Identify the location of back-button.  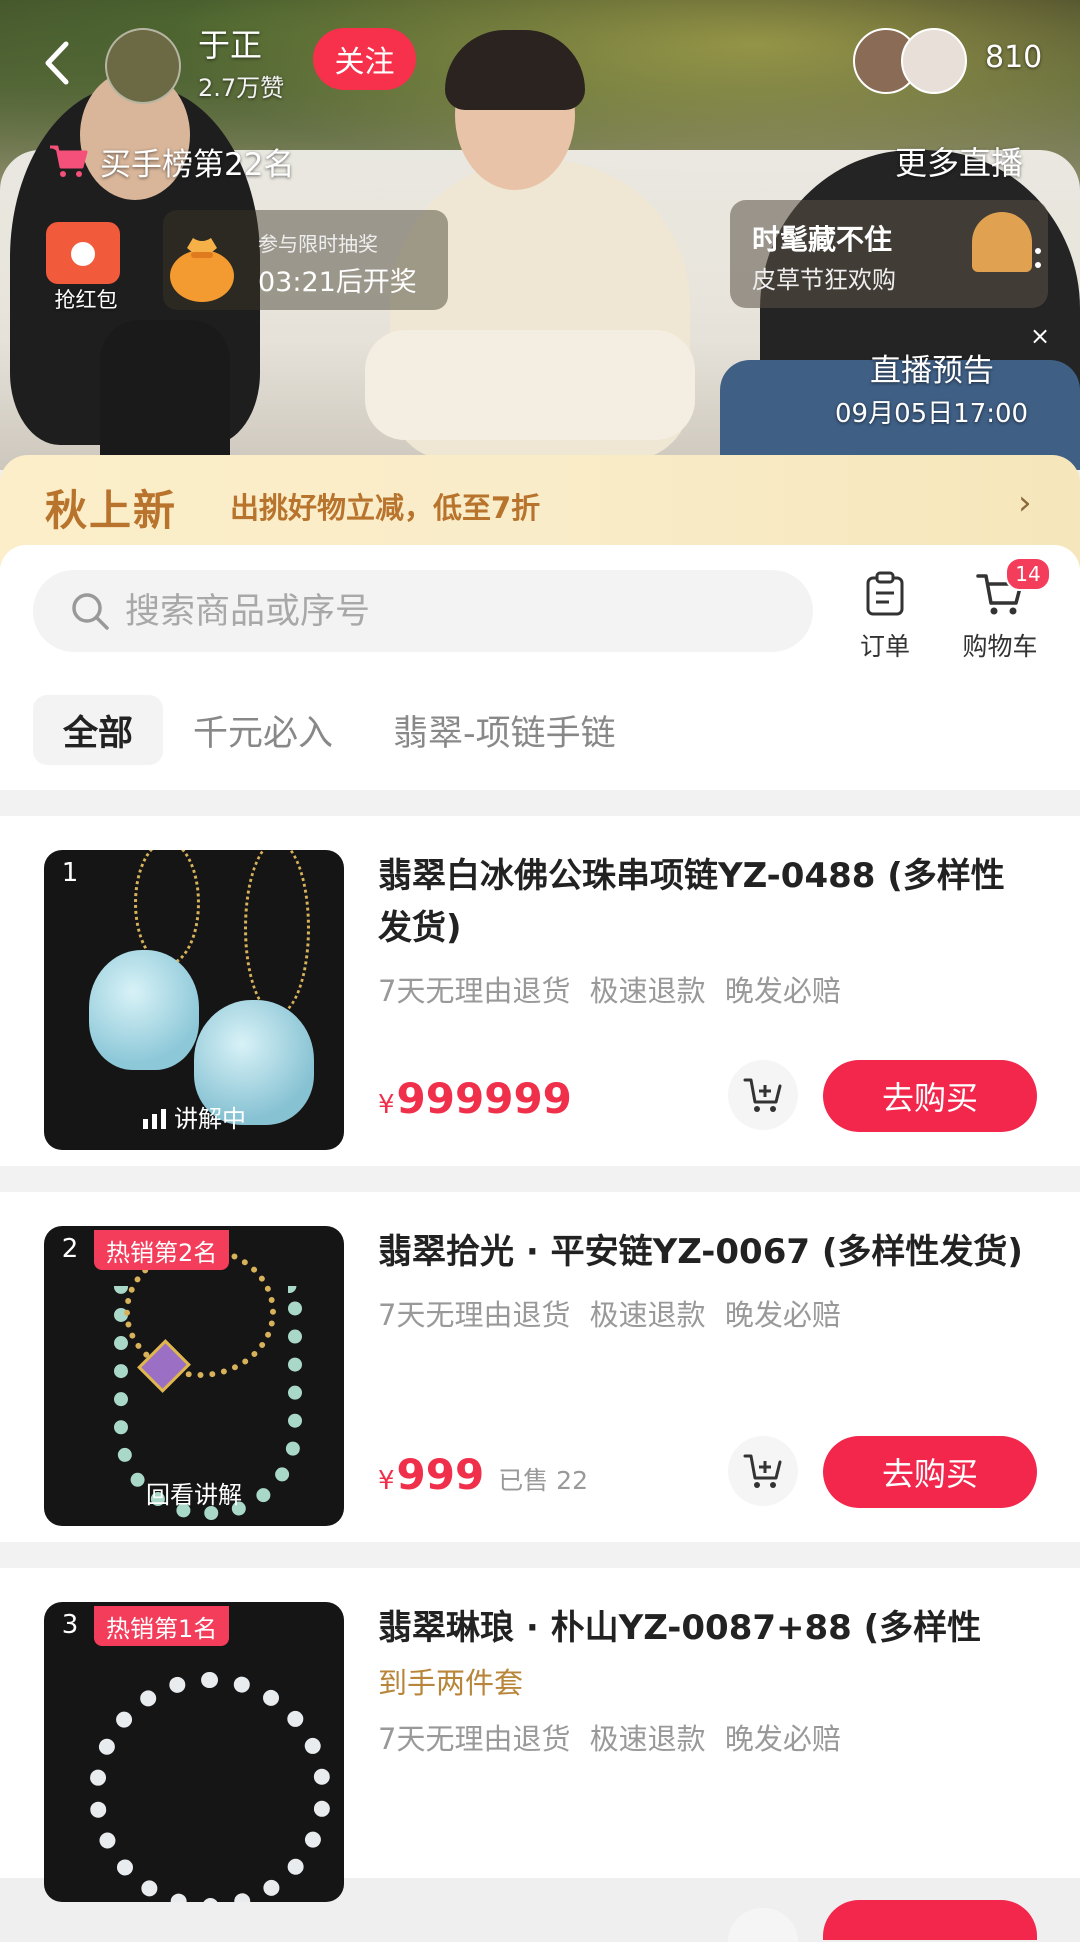
(58, 63).